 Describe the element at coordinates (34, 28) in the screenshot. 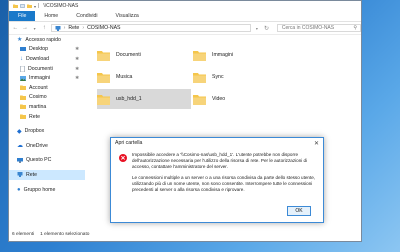

I see `recent-locations-icon: ▾` at that location.